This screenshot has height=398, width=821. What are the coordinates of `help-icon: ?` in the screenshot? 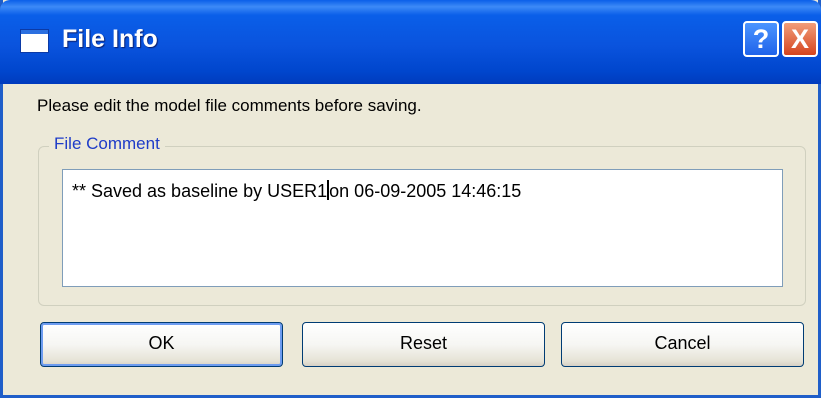 It's located at (761, 39).